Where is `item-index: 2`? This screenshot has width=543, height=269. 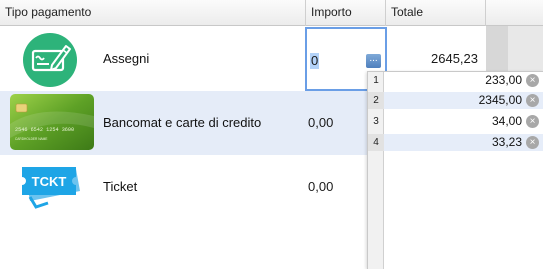 item-index: 2 is located at coordinates (376, 100).